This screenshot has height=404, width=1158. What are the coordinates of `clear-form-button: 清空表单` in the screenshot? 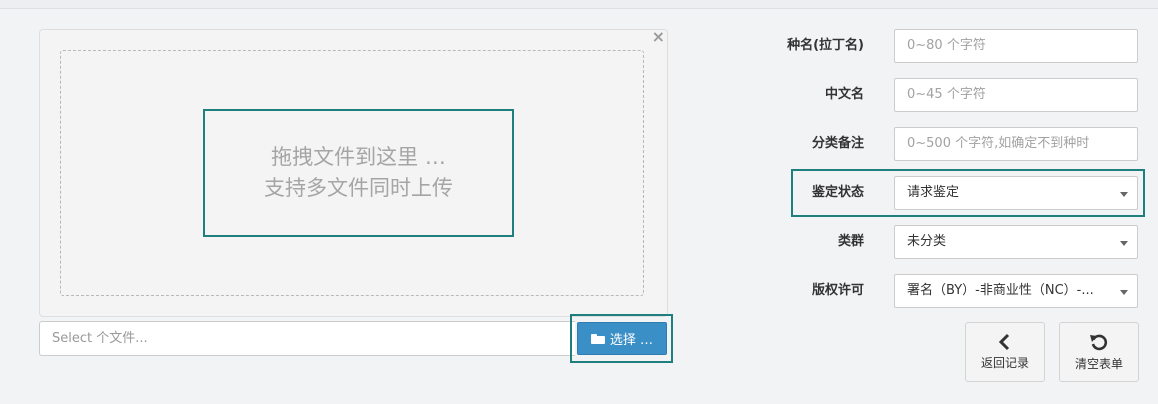 It's located at (1099, 352).